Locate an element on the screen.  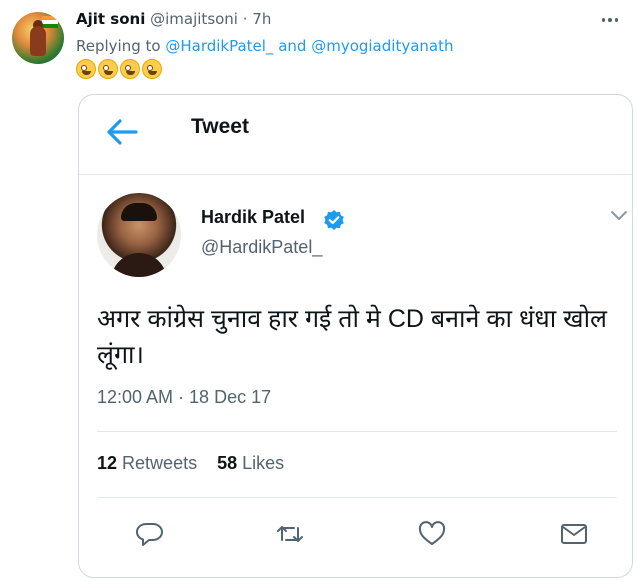
screenshot-author-handle: @HardikPatel_ is located at coordinates (262, 247).